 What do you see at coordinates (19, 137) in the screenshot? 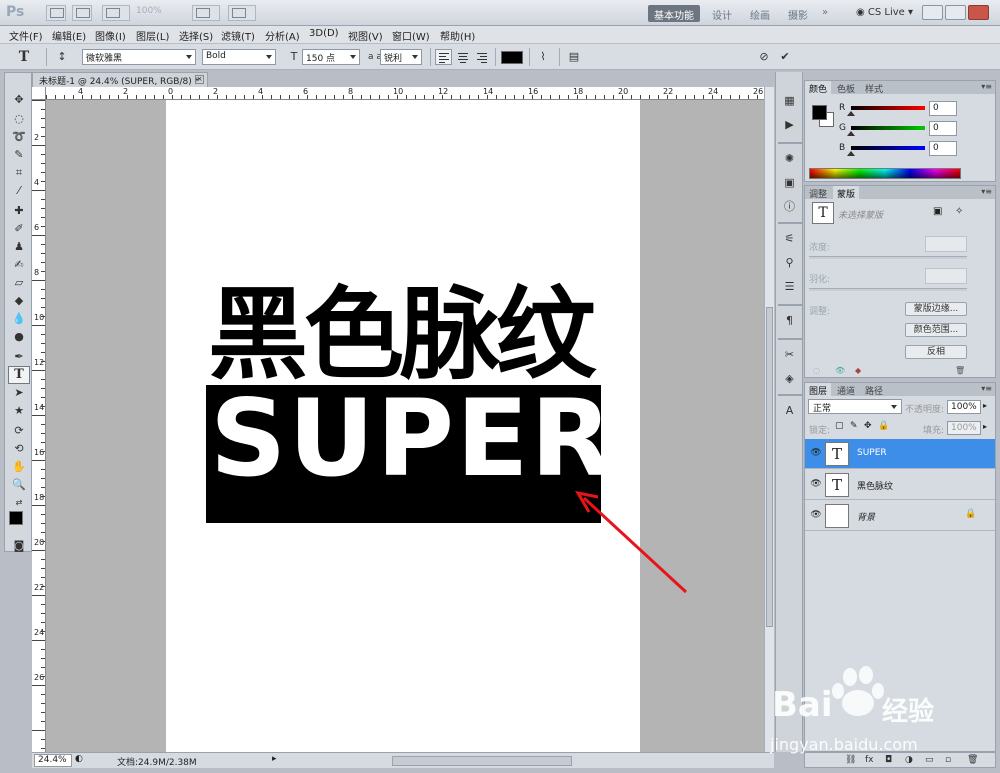
I see `lasso-tool-icon: ➰` at bounding box center [19, 137].